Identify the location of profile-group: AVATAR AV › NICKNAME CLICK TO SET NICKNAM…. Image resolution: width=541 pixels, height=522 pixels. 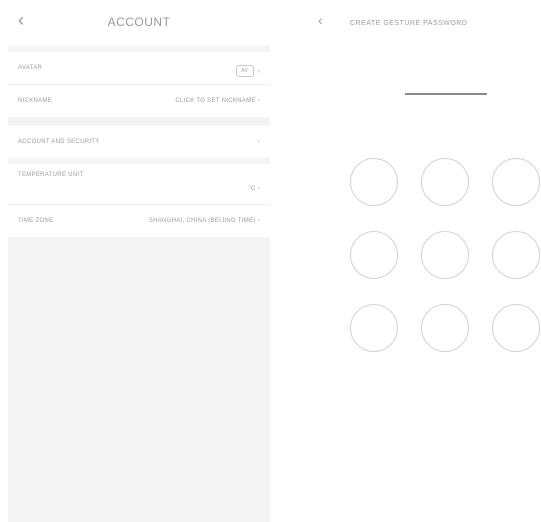
(139, 84).